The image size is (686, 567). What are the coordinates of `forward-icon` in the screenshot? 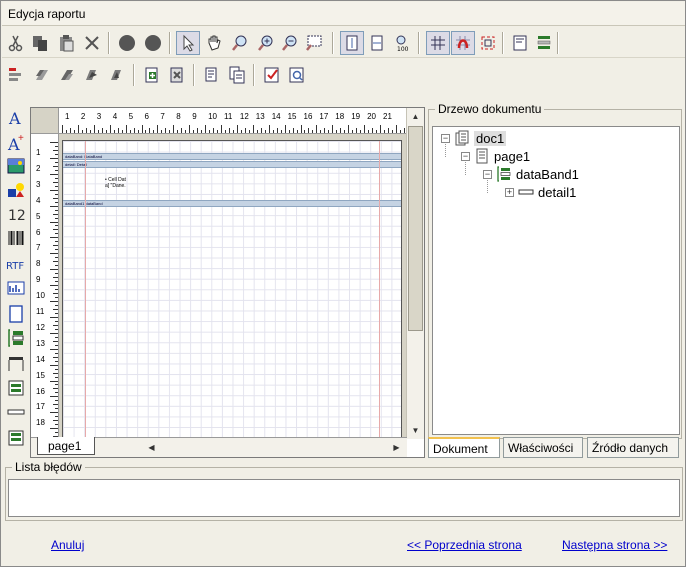 It's located at (92, 75).